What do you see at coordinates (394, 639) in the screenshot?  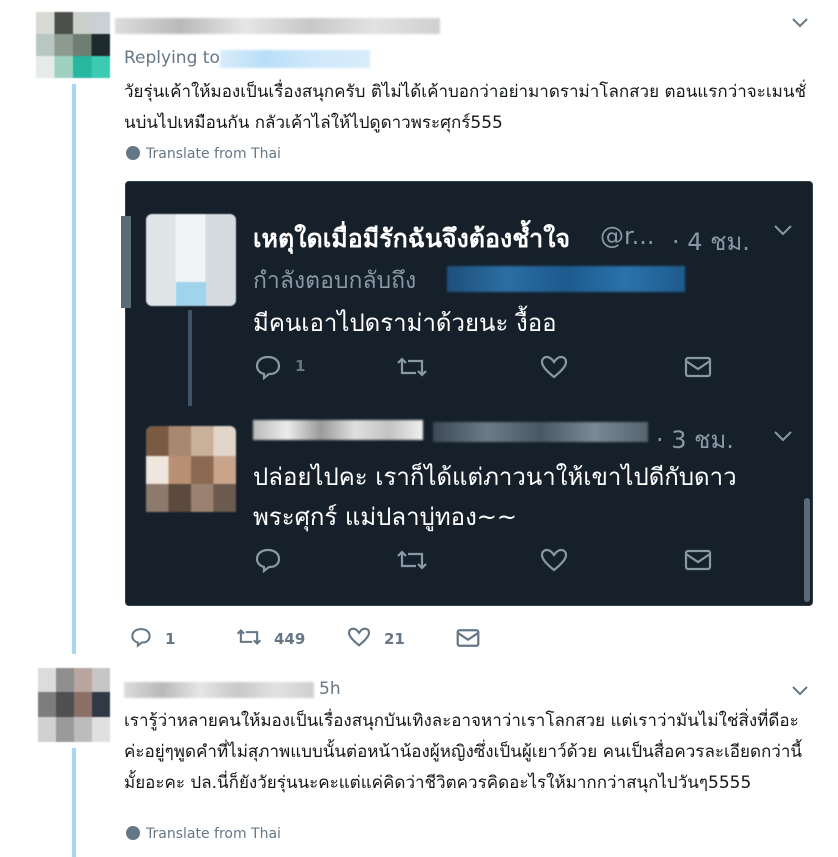 I see `like-count: 21` at bounding box center [394, 639].